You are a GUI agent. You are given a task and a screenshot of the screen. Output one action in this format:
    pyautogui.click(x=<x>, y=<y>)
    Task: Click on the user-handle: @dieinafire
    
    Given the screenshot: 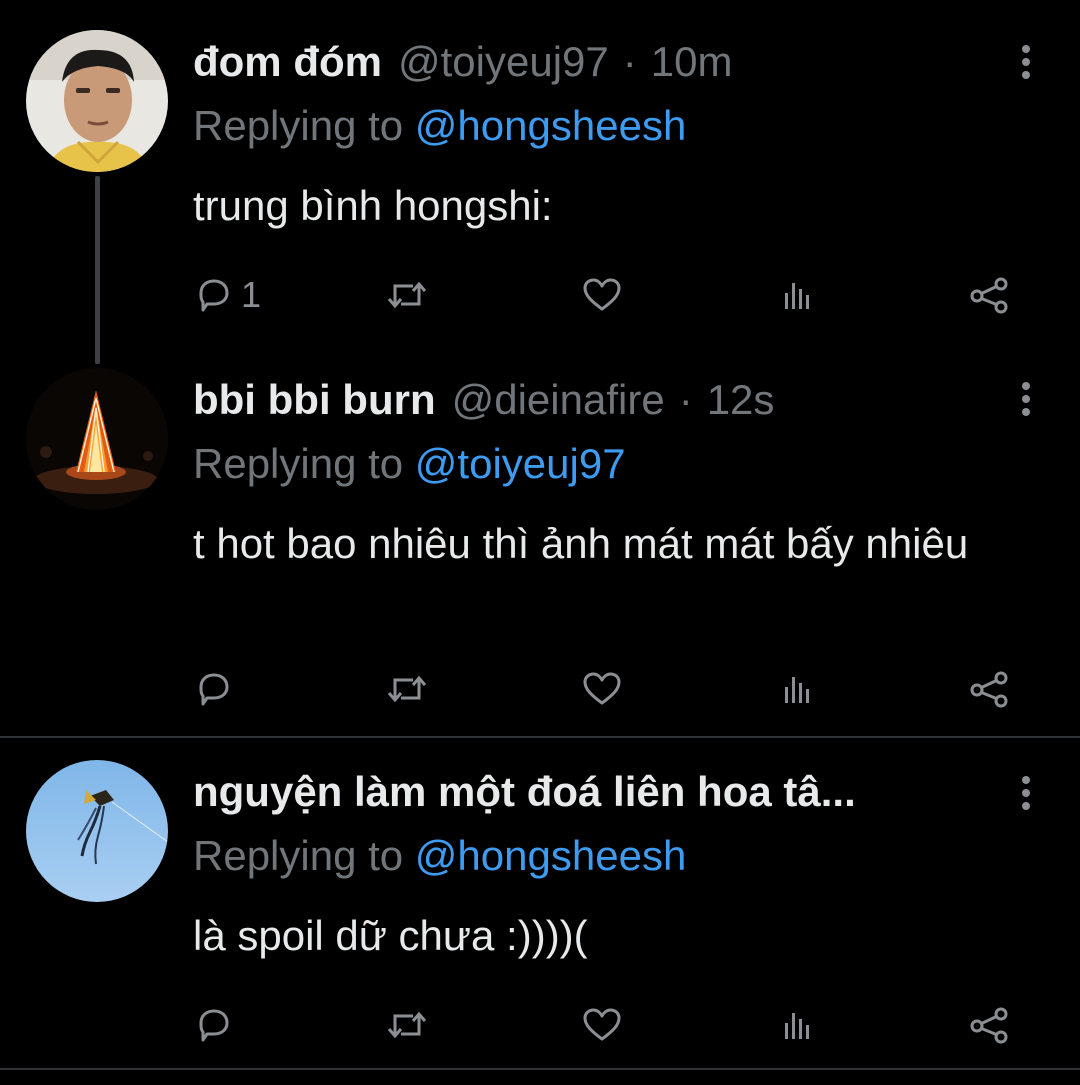 What is the action you would take?
    pyautogui.click(x=558, y=400)
    